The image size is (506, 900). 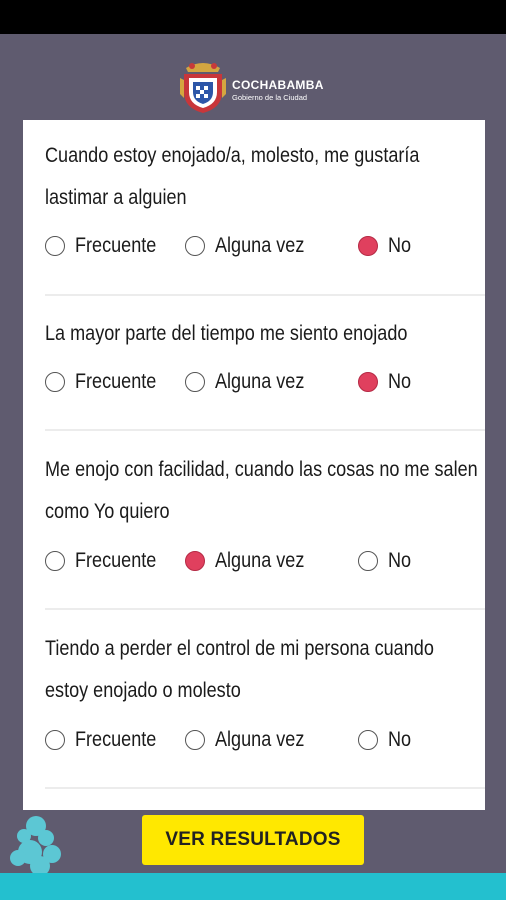 I want to click on question-2-options: Frecuente Alguna vez No, so click(x=260, y=382).